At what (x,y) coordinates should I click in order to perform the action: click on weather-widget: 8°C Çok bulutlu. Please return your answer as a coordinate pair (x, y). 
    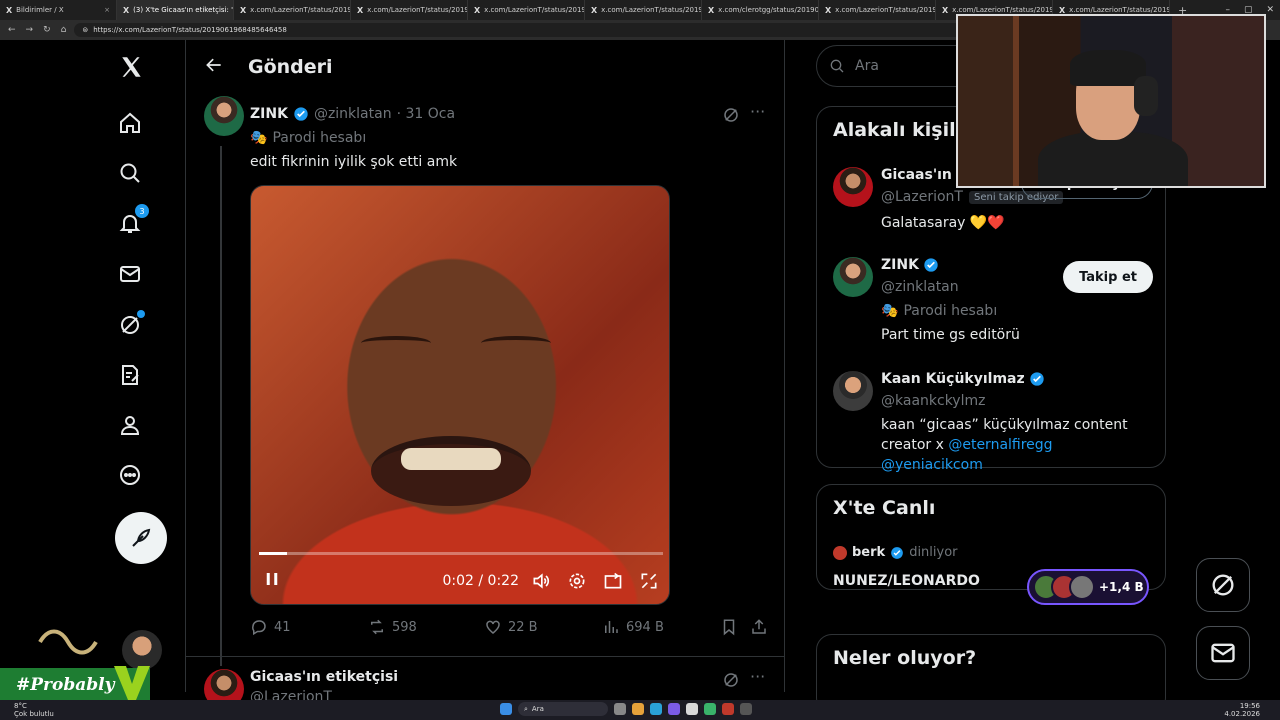
    Looking at the image, I should click on (34, 710).